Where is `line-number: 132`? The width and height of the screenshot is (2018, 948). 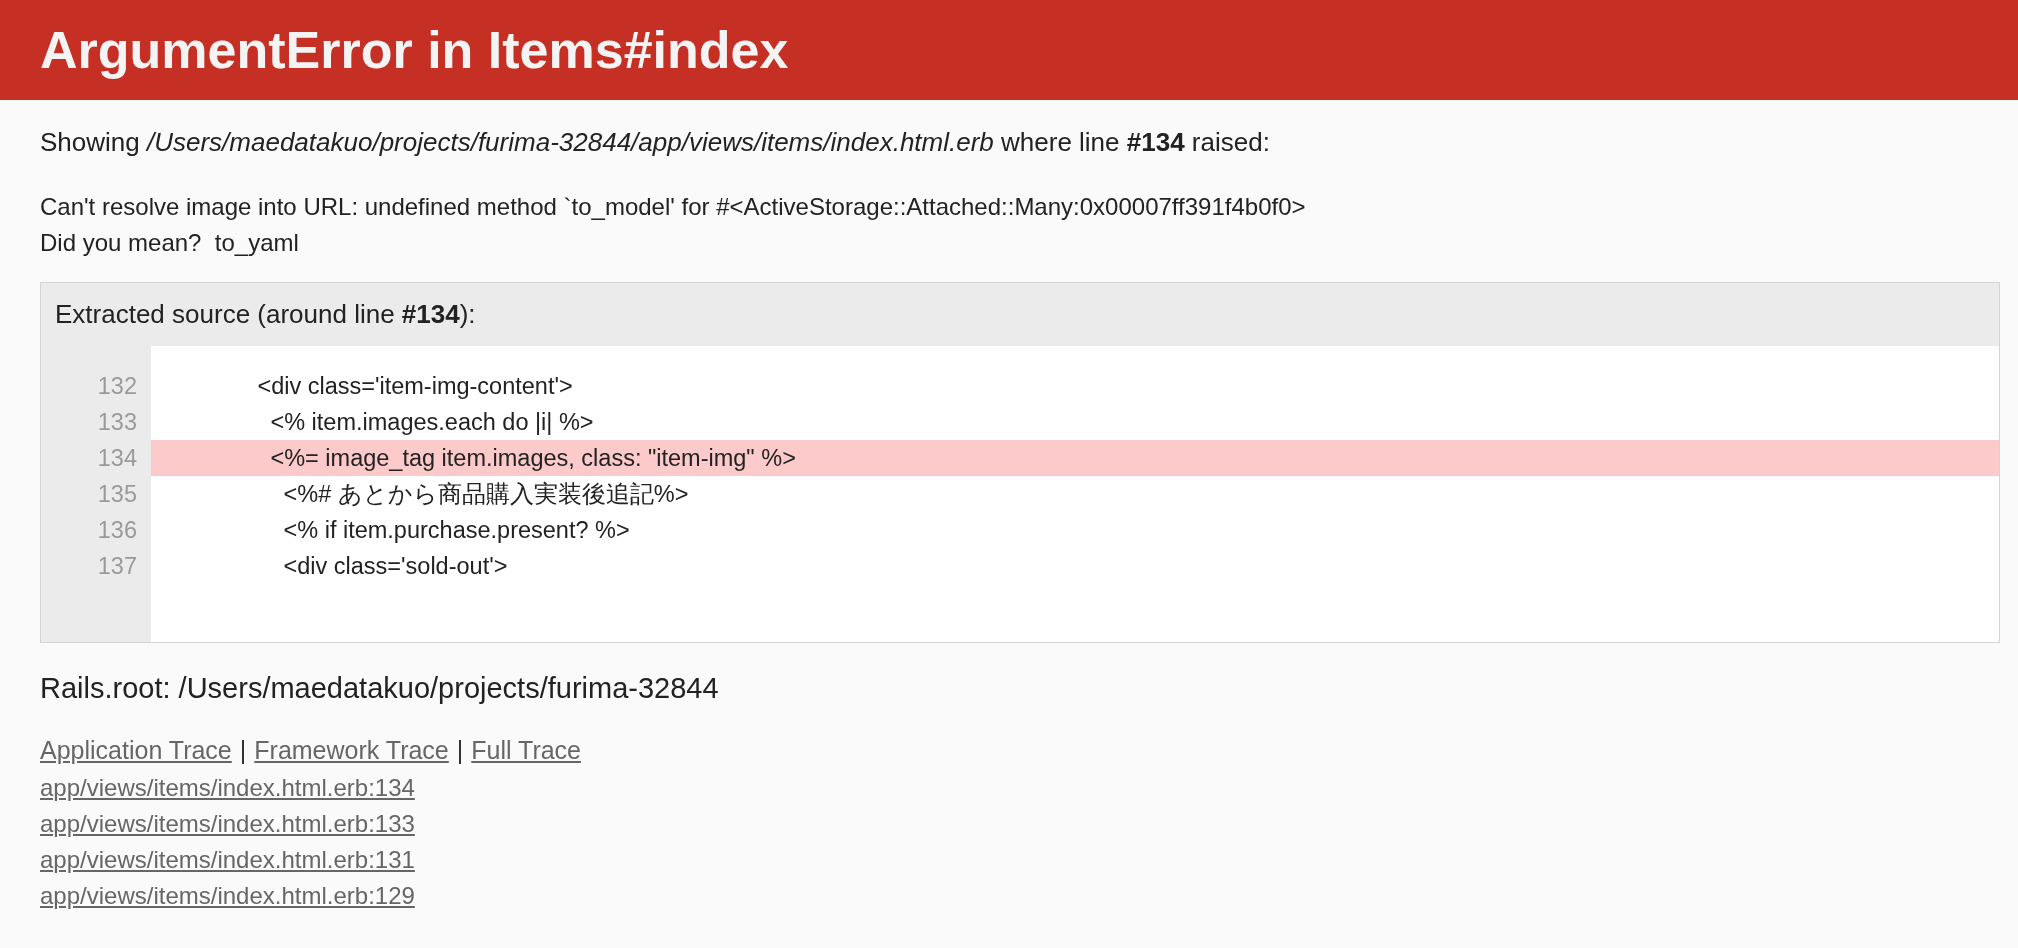 line-number: 132 is located at coordinates (116, 386).